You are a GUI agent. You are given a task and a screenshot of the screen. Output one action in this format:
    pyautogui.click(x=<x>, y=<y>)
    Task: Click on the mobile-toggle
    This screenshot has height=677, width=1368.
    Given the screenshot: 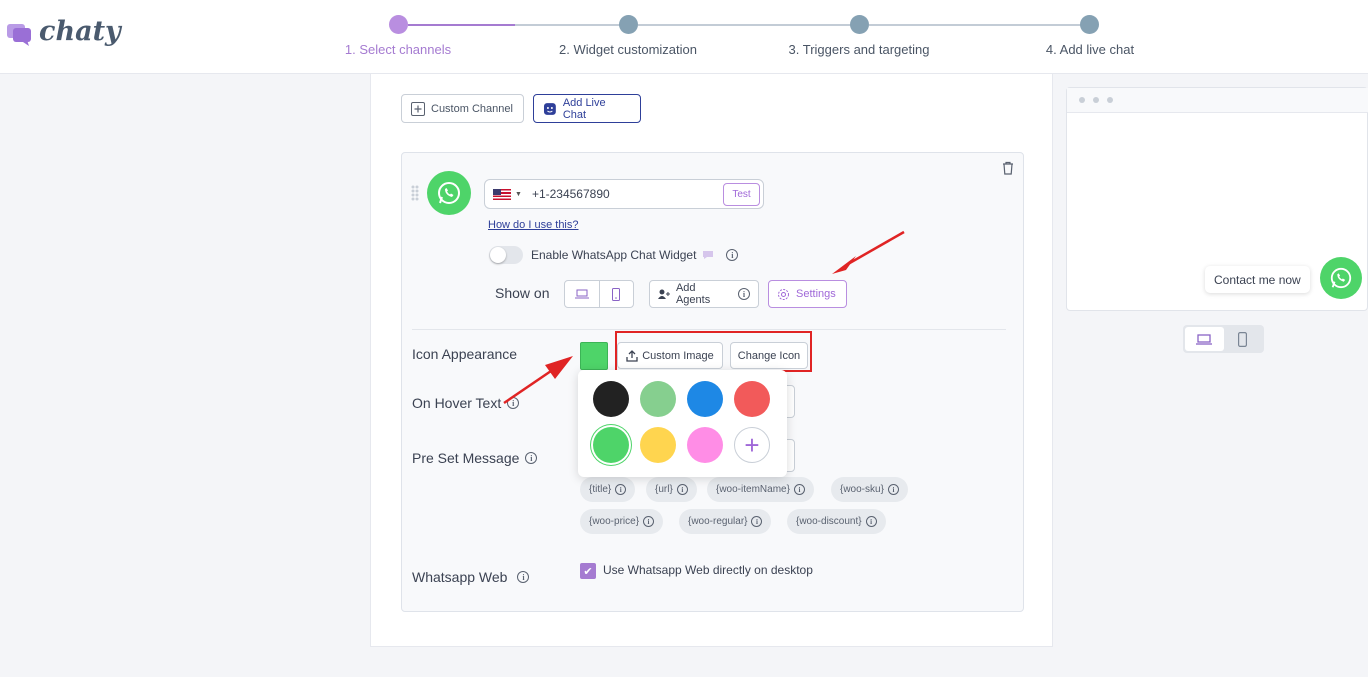 What is the action you would take?
    pyautogui.click(x=617, y=294)
    